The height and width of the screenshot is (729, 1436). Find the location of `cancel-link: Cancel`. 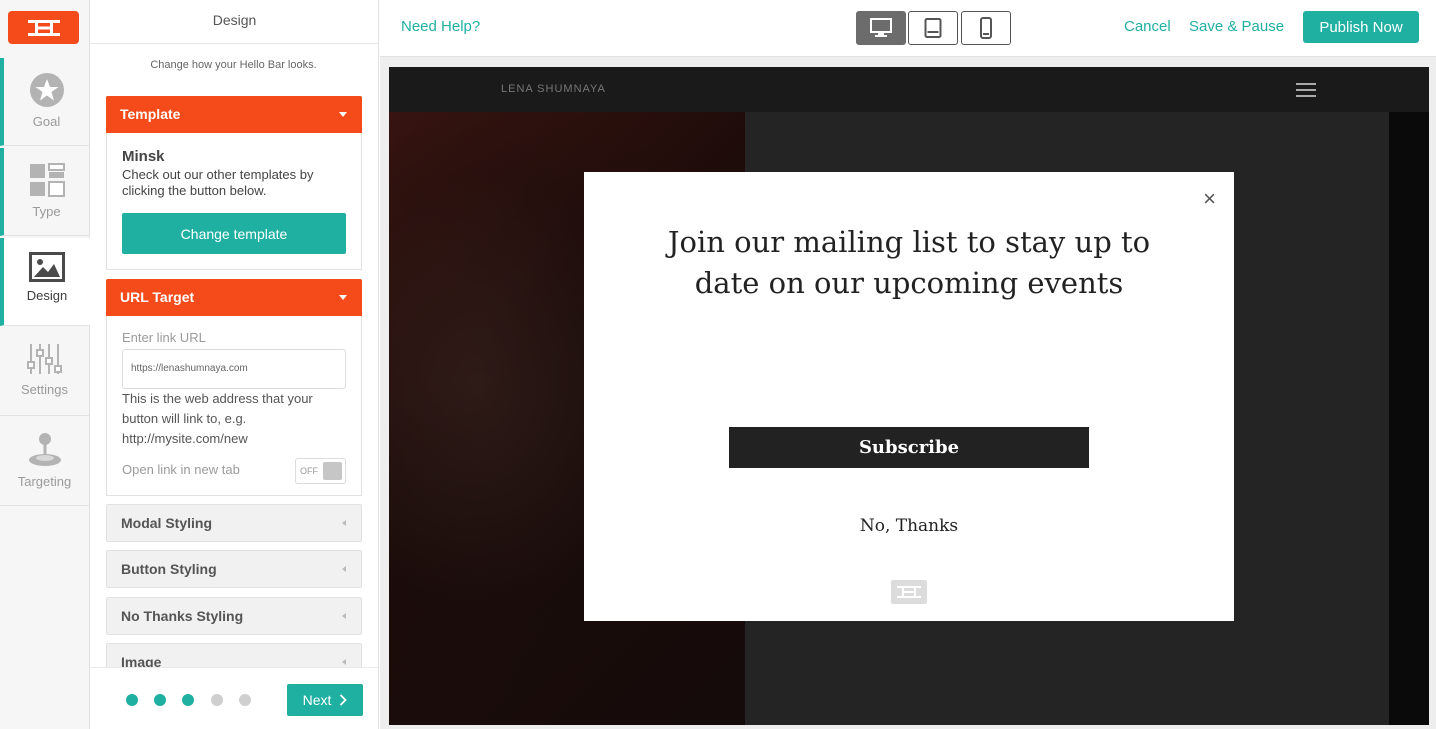

cancel-link: Cancel is located at coordinates (1147, 26).